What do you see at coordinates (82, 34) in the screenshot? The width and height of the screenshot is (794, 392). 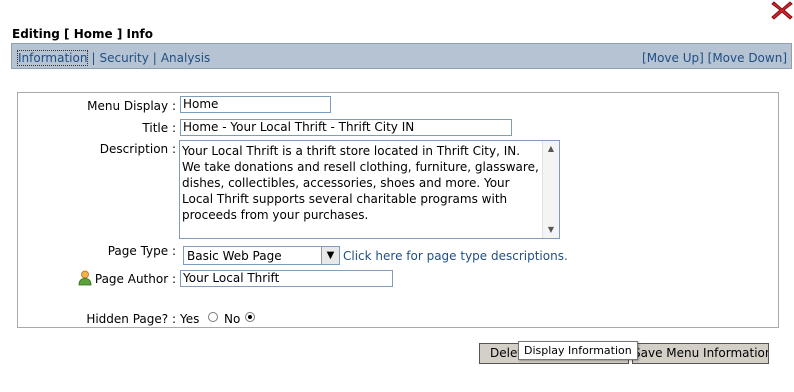 I see `page-title: Editing [ Home ] Info` at bounding box center [82, 34].